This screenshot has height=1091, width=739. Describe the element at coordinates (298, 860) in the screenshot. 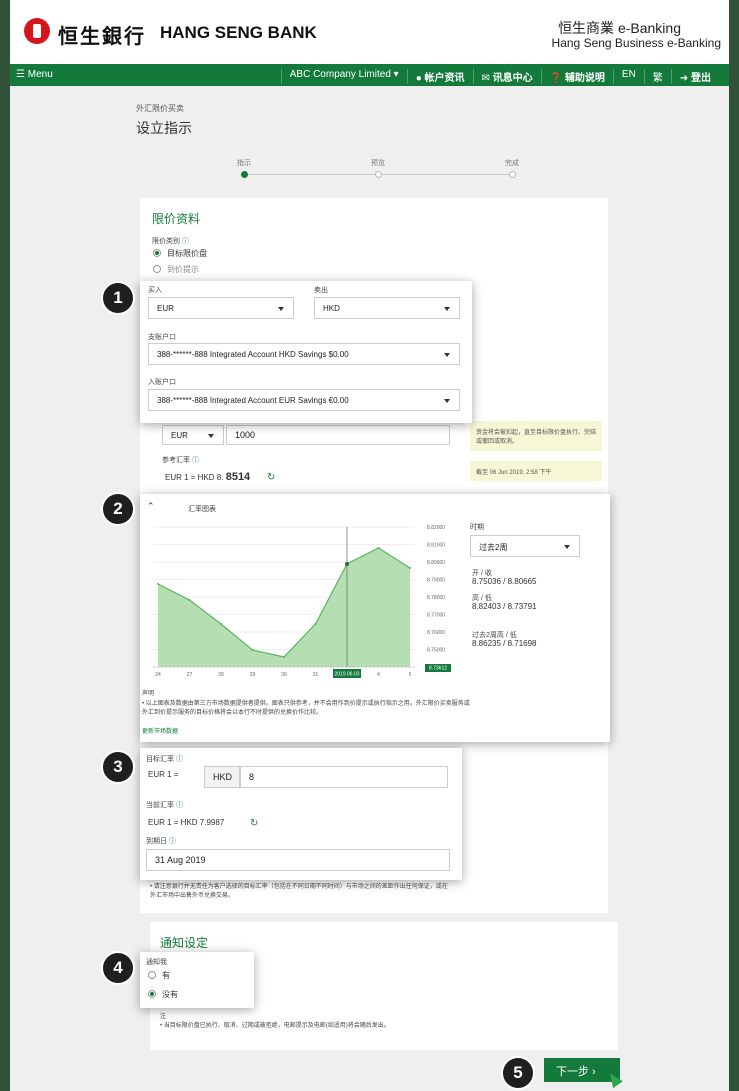

I see `expiry-date-input: 31 Aug 2019` at that location.